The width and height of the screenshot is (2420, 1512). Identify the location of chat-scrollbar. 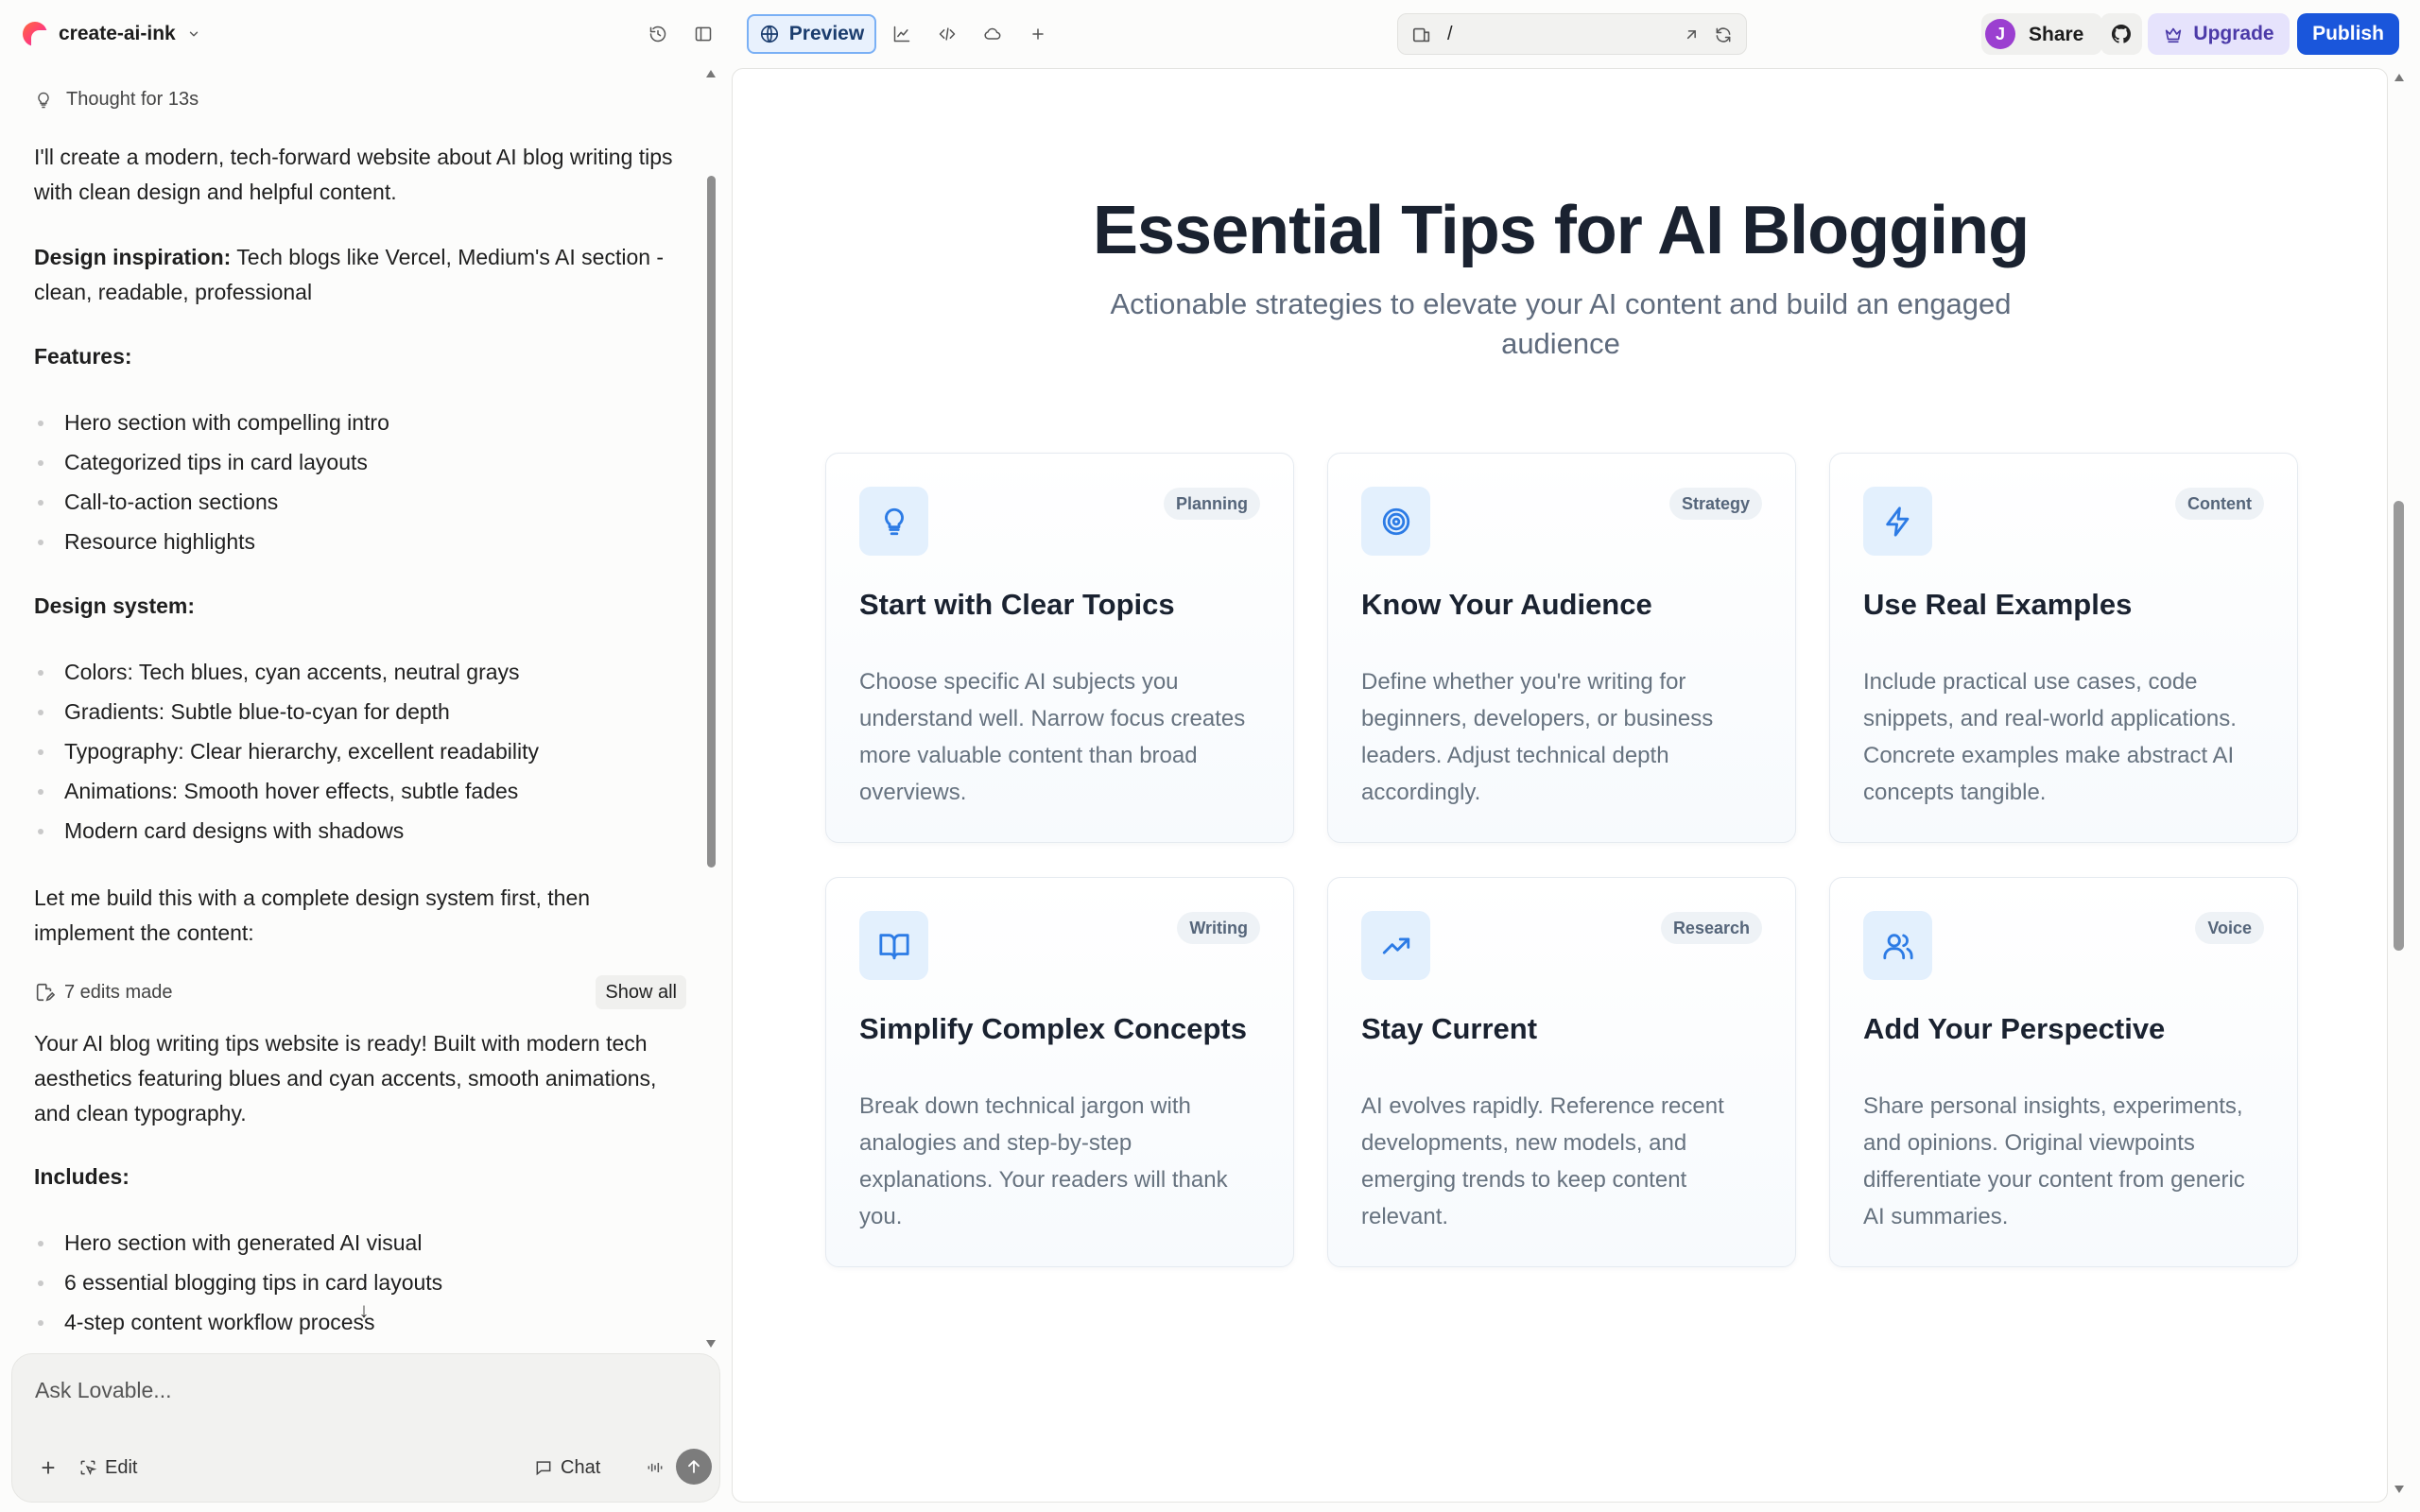
(711, 710).